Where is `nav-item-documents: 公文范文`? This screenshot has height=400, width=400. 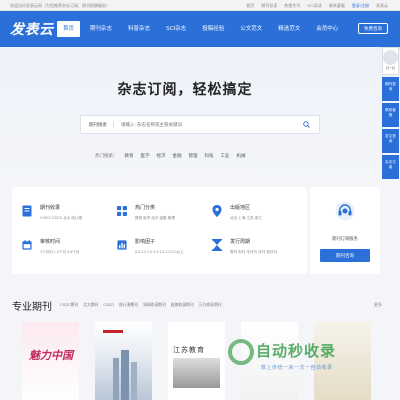 nav-item-documents: 公文范文 is located at coordinates (251, 29).